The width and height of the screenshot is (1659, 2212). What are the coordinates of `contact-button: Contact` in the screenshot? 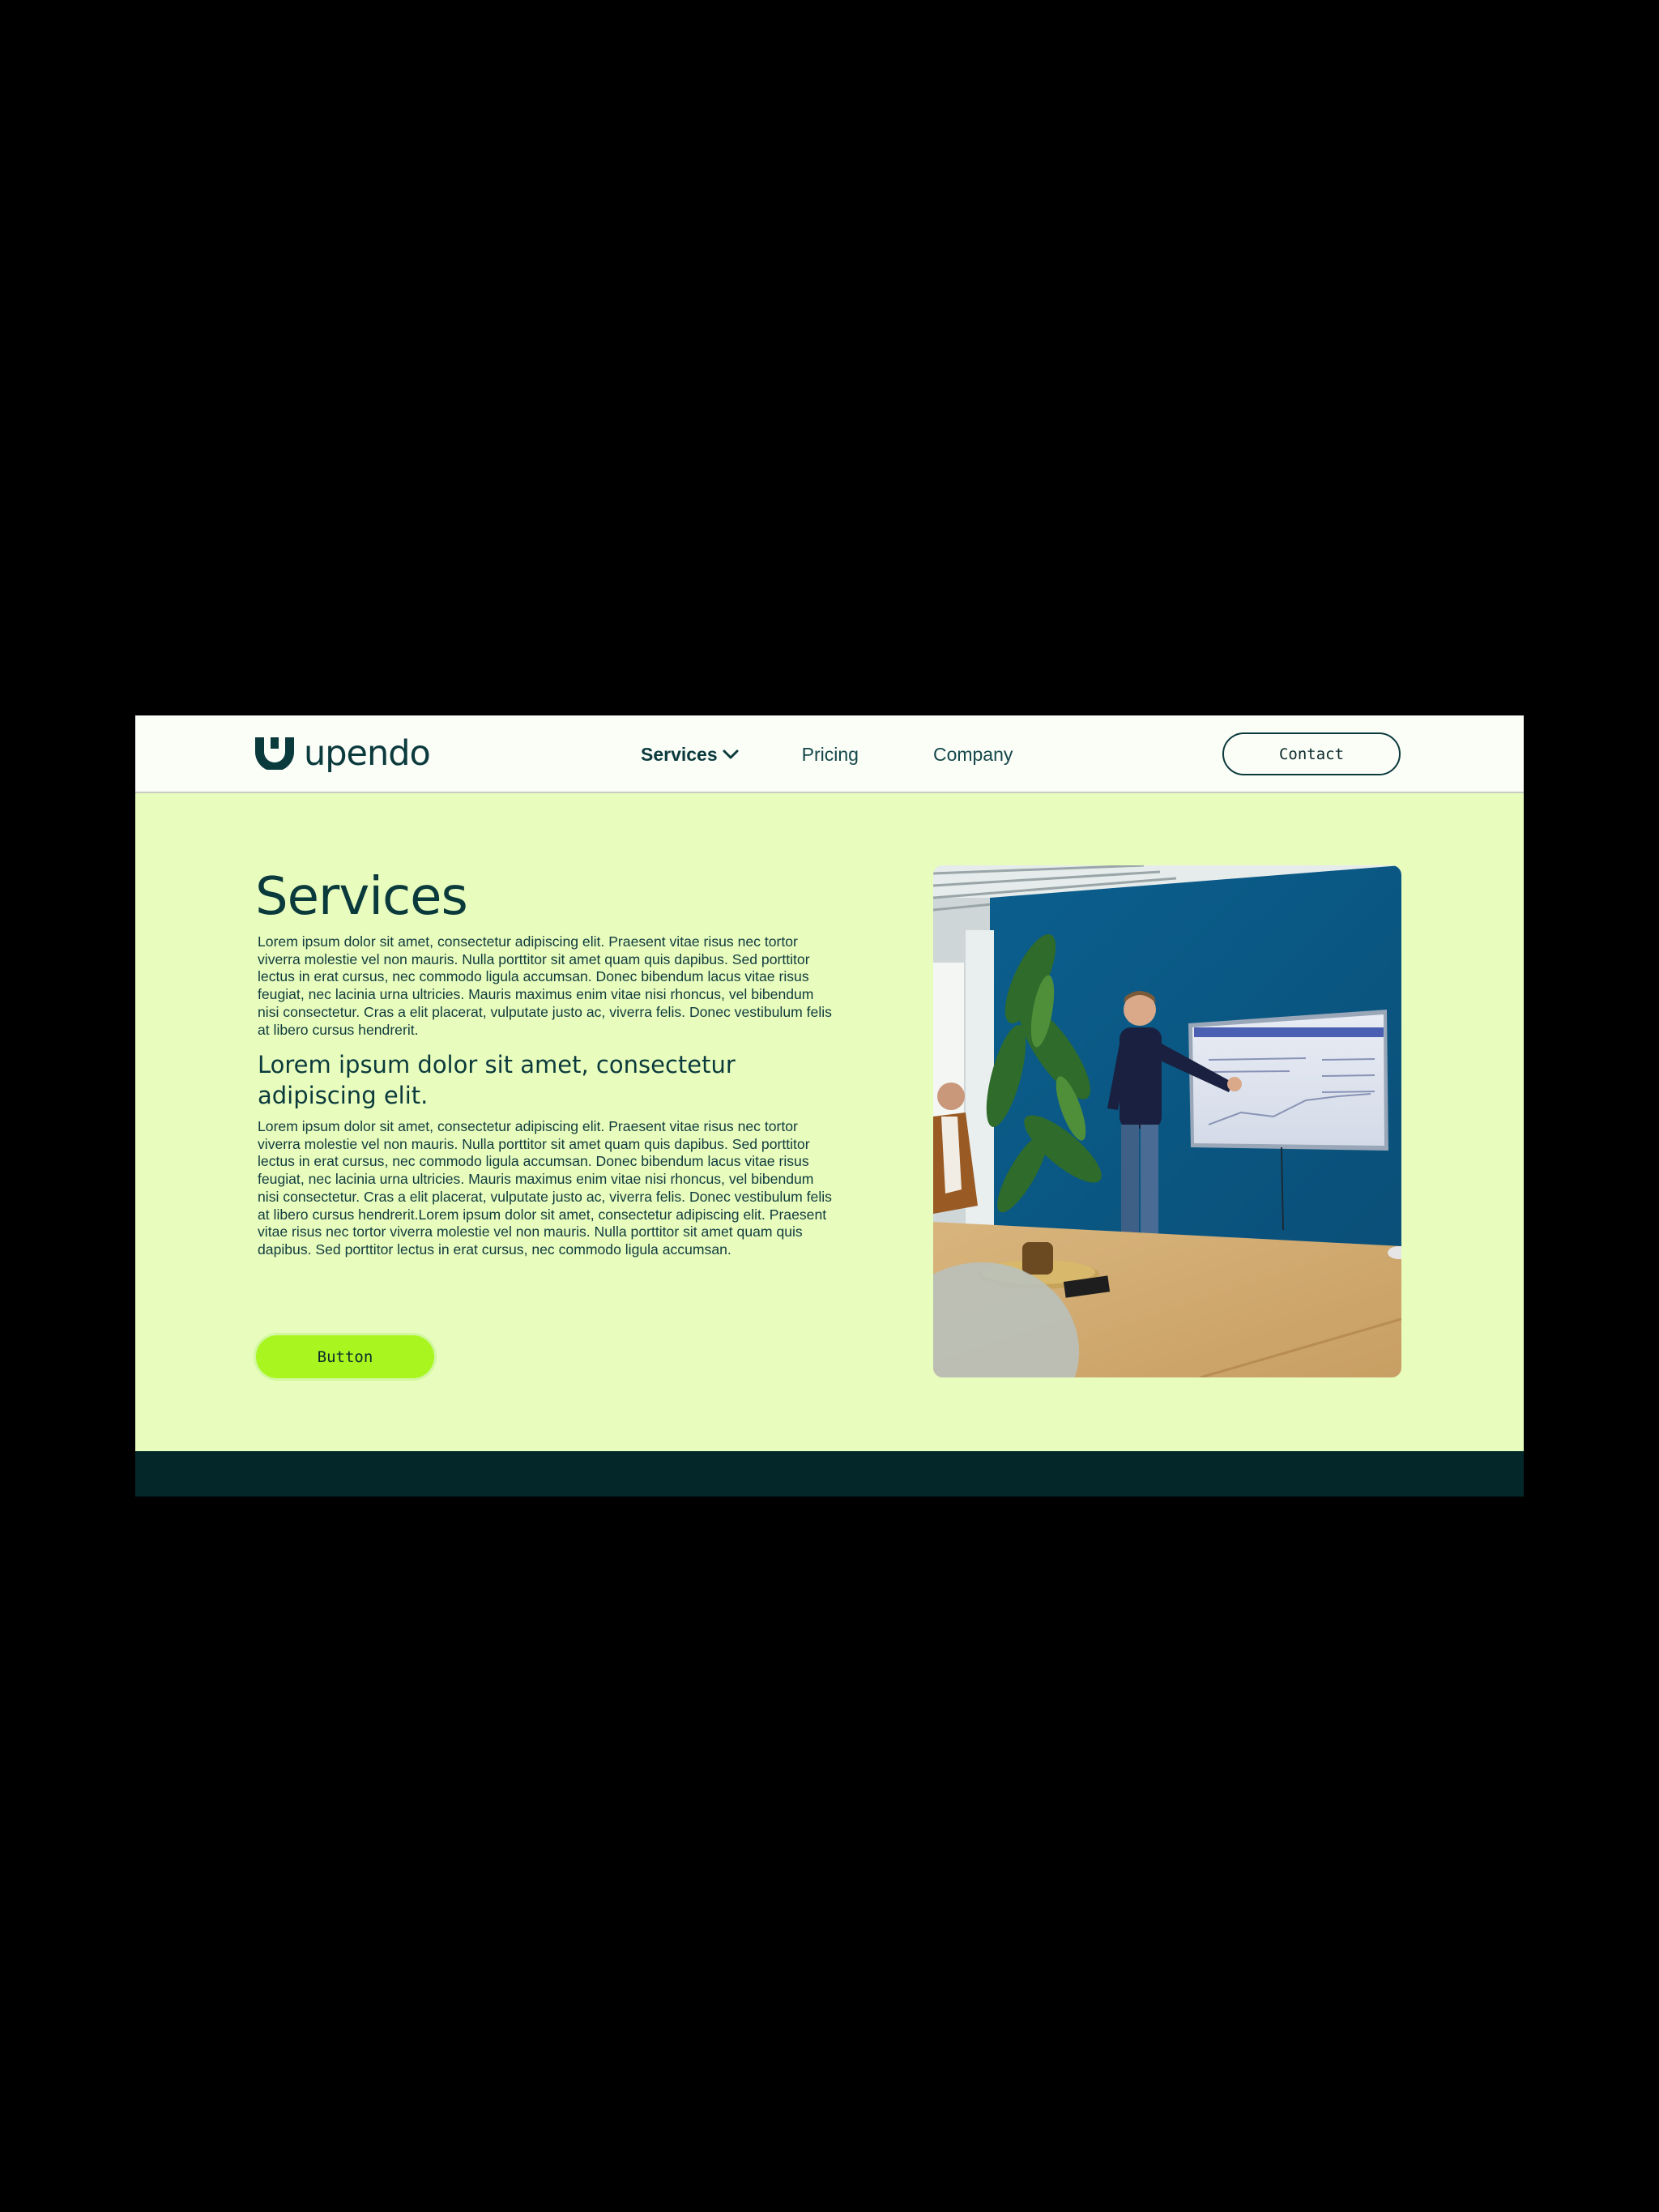 It's located at (1311, 753).